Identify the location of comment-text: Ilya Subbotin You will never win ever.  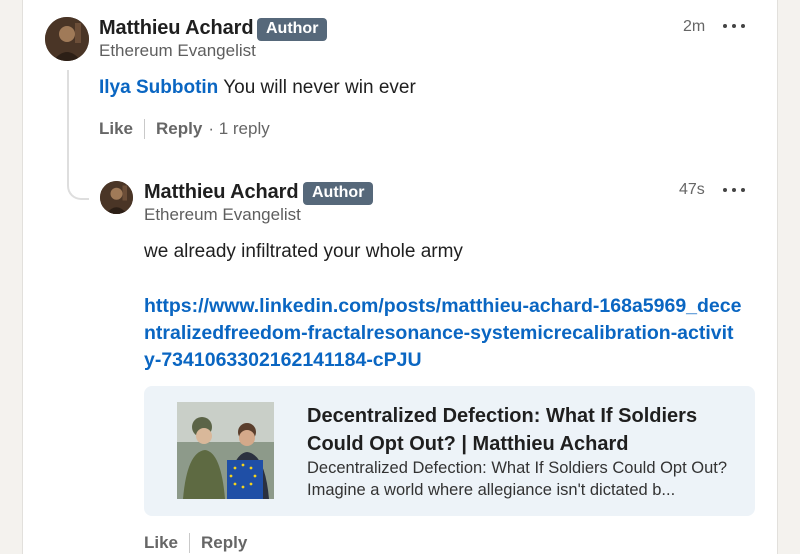
(257, 88).